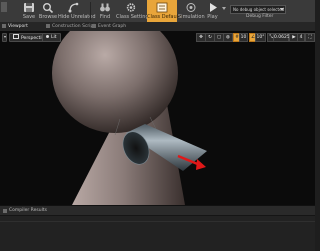 This screenshot has width=320, height=251. I want to click on compiler-results-tab: Compiler Results, so click(157, 211).